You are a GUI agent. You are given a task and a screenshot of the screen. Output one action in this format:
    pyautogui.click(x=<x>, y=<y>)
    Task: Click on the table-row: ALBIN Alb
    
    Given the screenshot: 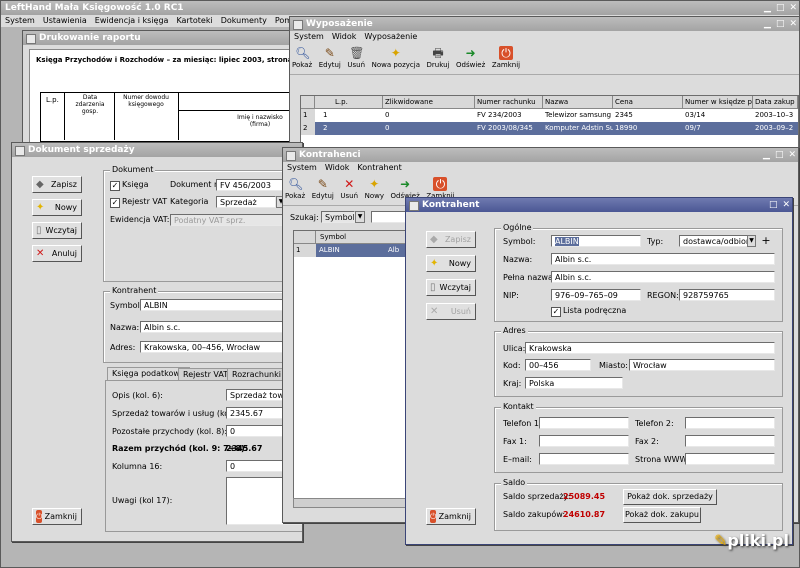 What is the action you would take?
    pyautogui.click(x=364, y=250)
    